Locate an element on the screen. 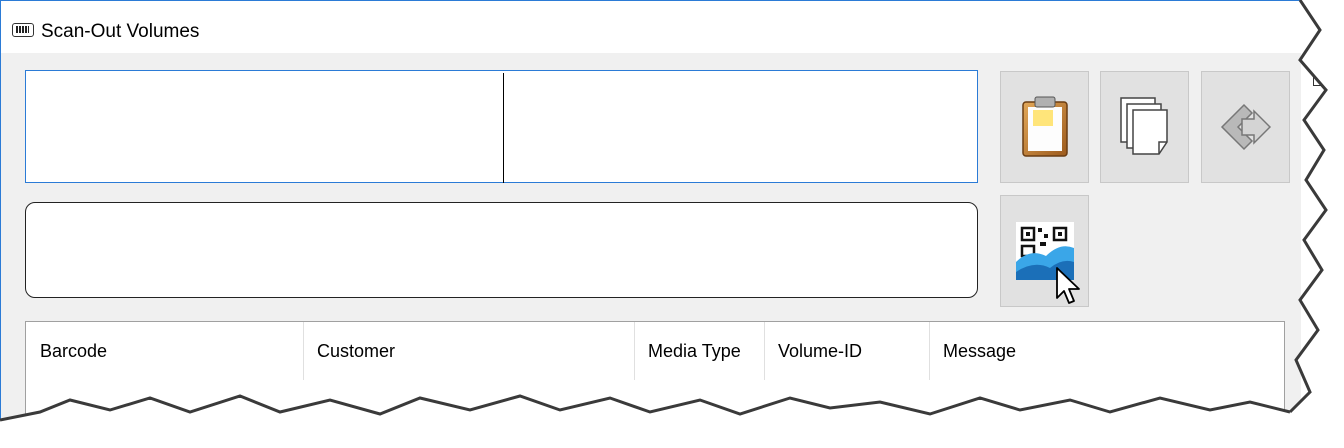  exit-arrow-icon is located at coordinates (1245, 127).